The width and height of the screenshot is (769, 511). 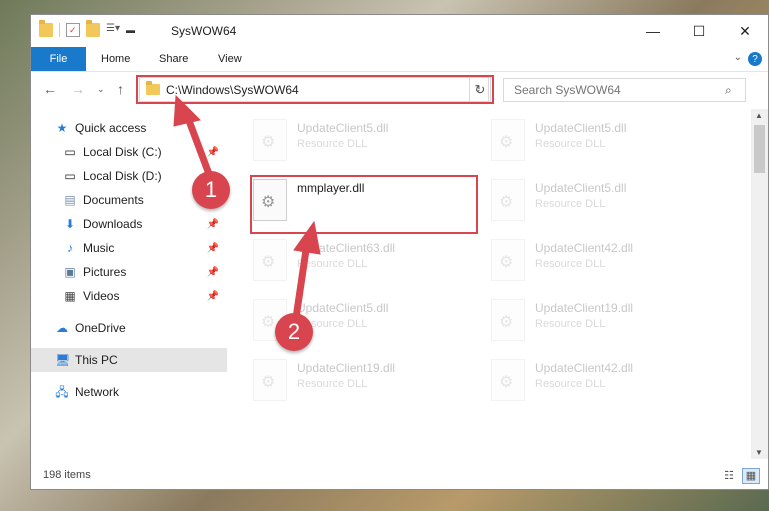 What do you see at coordinates (399, 59) in the screenshot?
I see `ribbon-tabs: File Home Share View ⌄ ?` at bounding box center [399, 59].